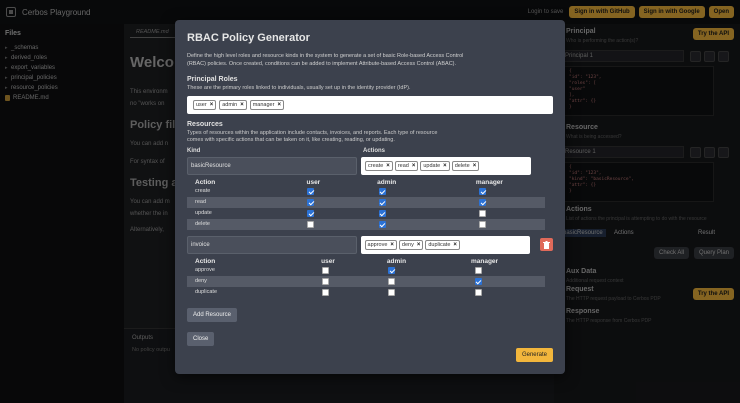 The image size is (740, 403). I want to click on actions-label: Actions, so click(374, 150).